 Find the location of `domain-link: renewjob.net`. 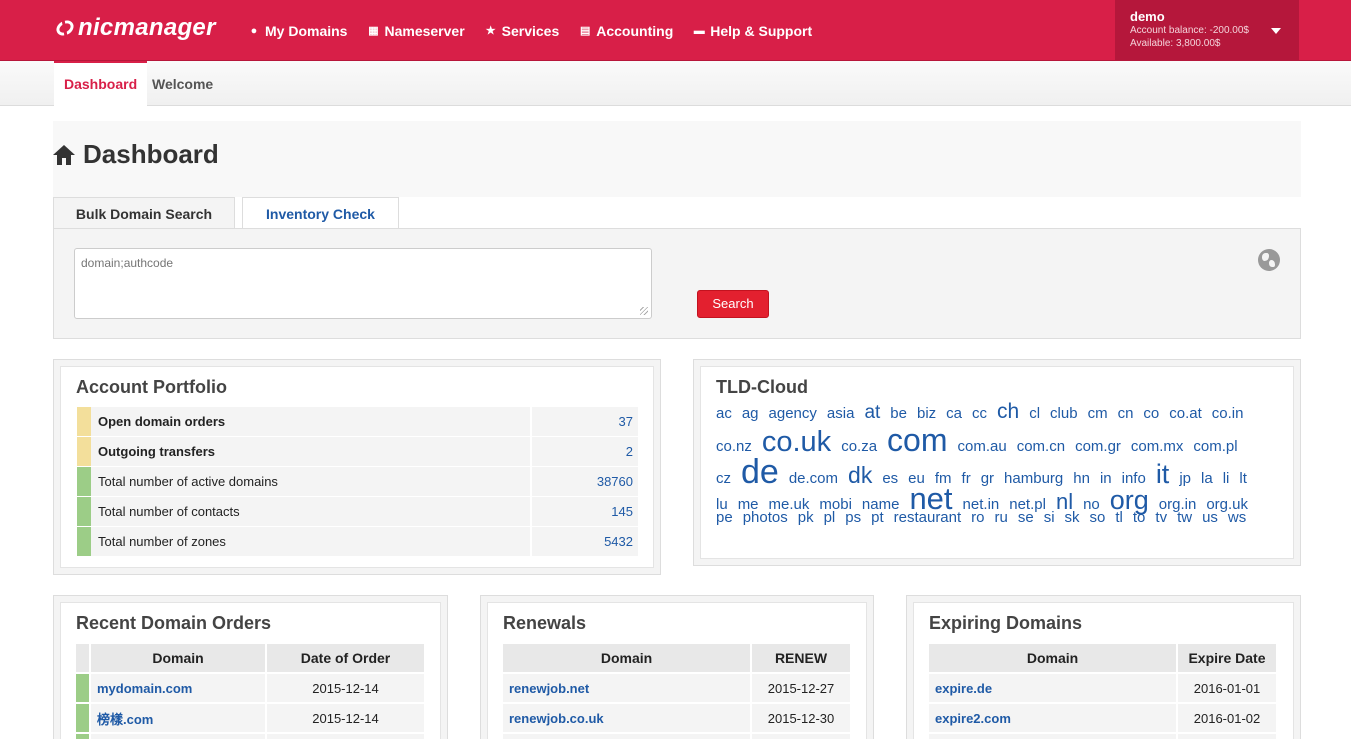

domain-link: renewjob.net is located at coordinates (627, 687).